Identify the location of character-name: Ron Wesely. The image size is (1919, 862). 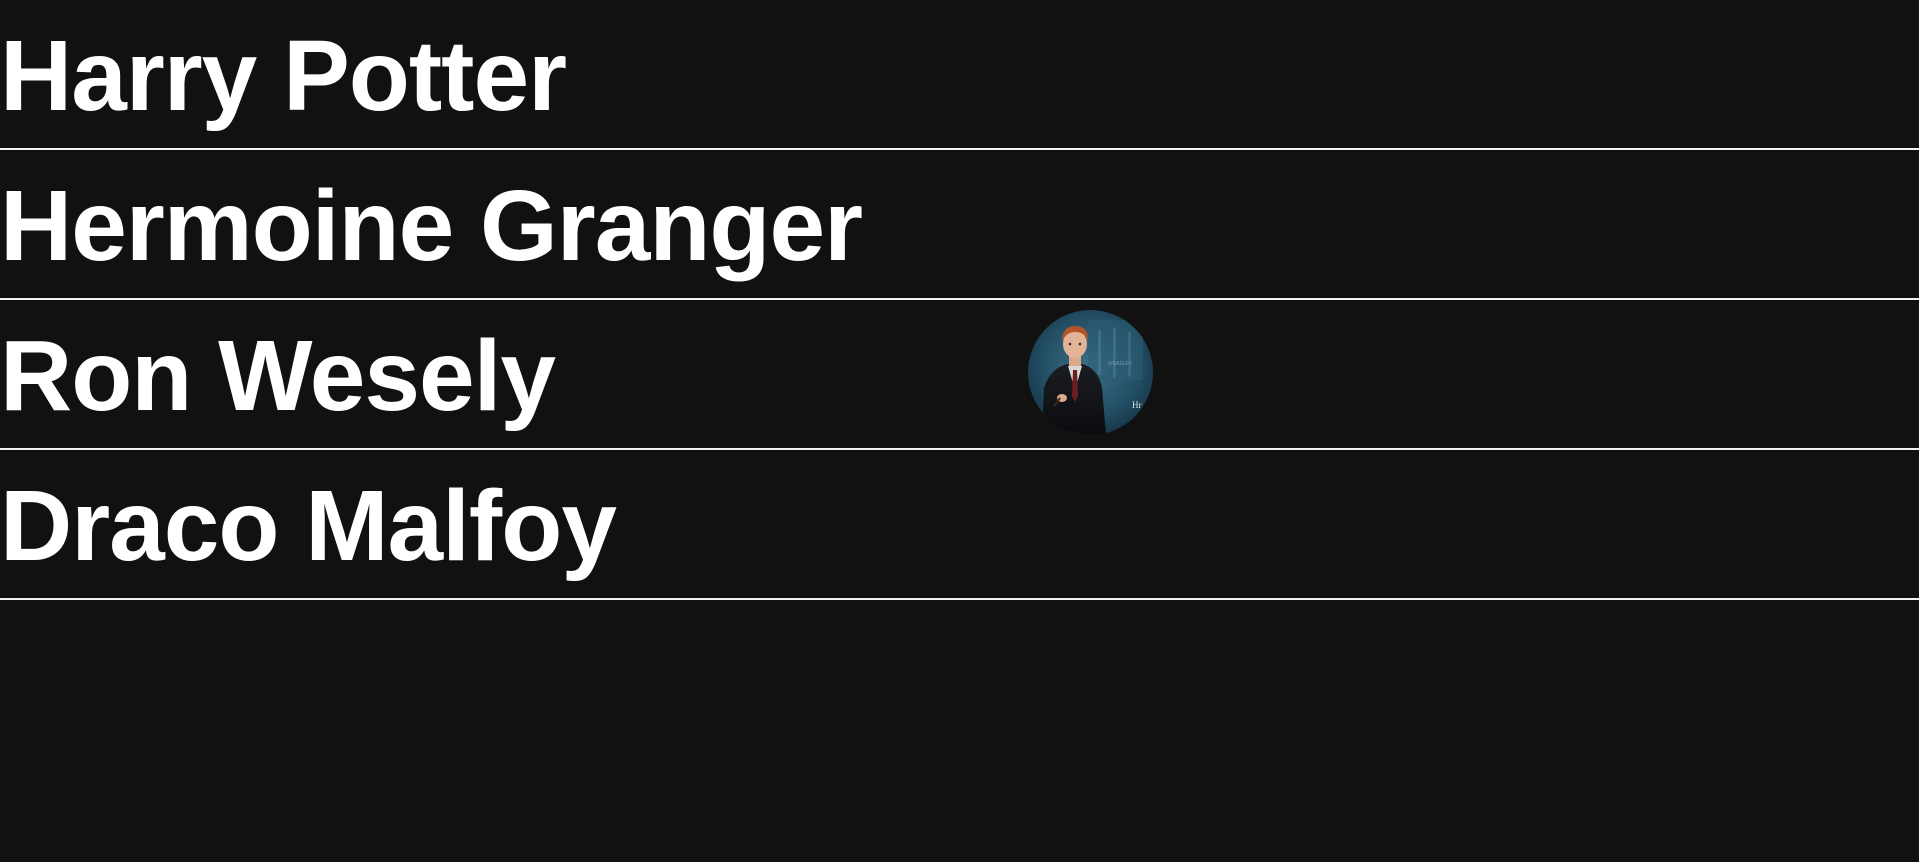
(278, 376).